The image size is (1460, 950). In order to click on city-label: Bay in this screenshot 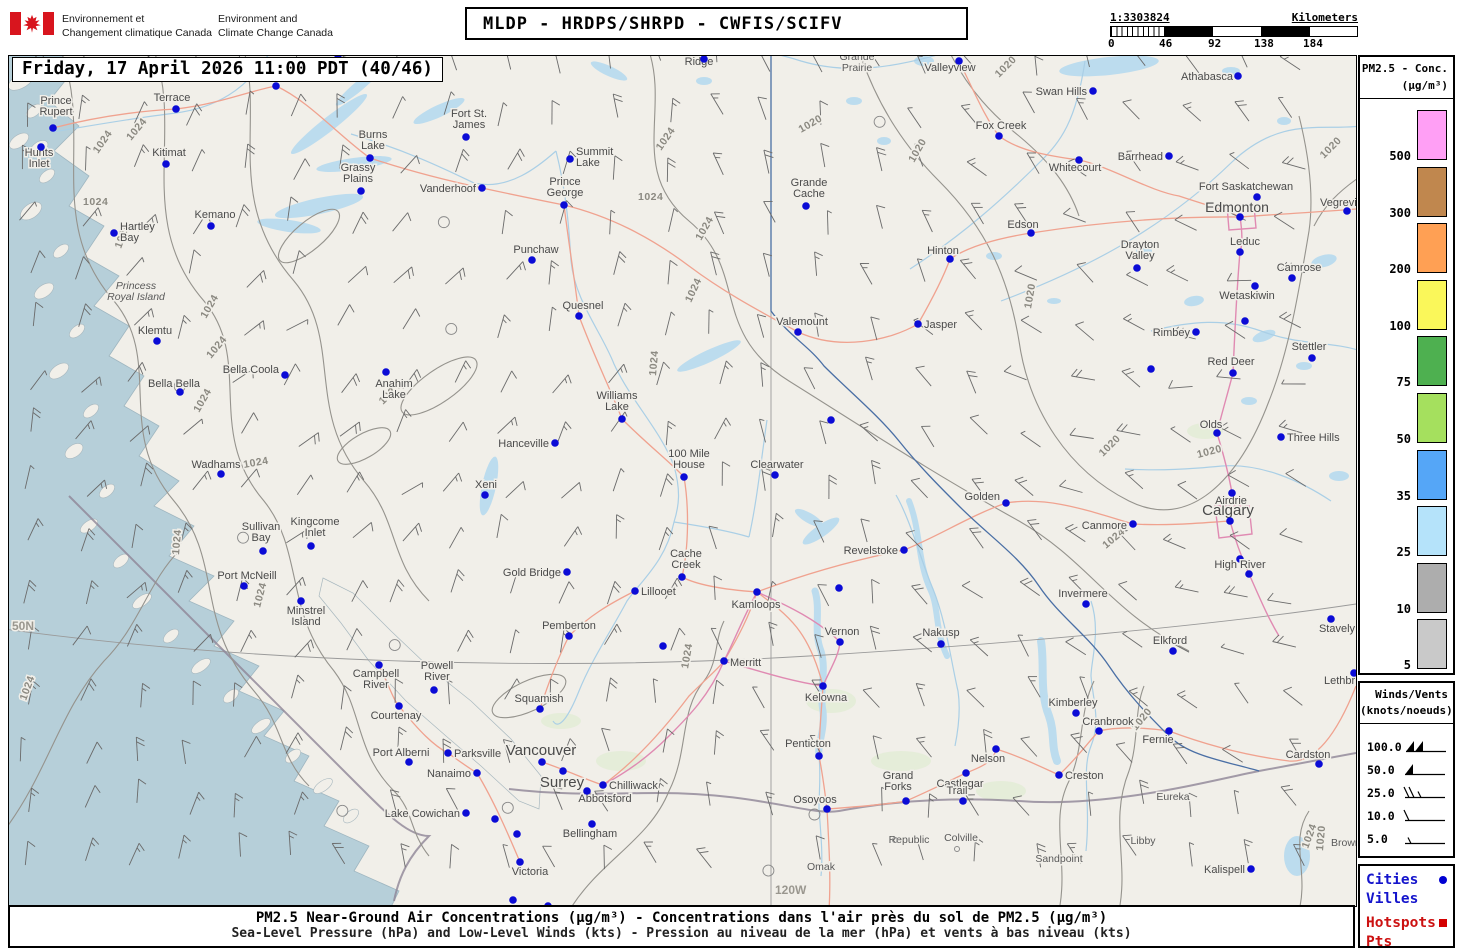, I will do `click(261, 538)`.